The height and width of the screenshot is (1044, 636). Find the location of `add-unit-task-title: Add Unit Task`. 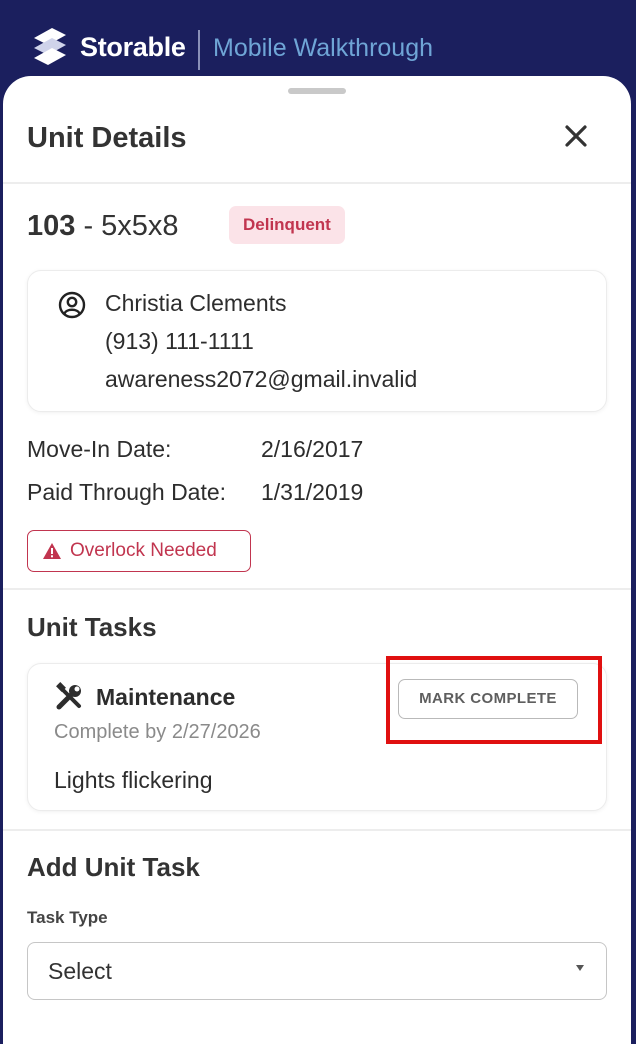

add-unit-task-title: Add Unit Task is located at coordinates (113, 867).